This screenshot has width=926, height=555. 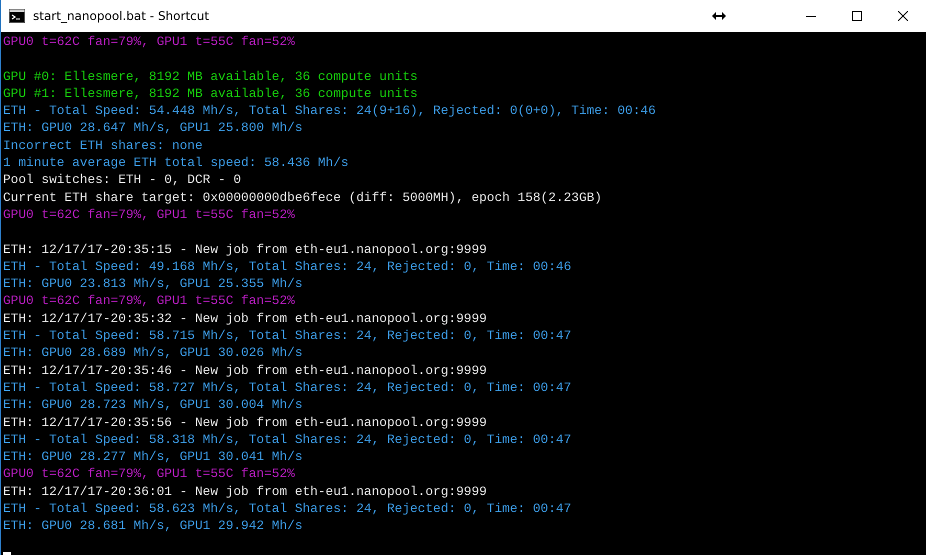 What do you see at coordinates (153, 353) in the screenshot?
I see `console-line: ETH: GPU0 28.689 Mh/s, GPU1 30.026 Mh/s` at bounding box center [153, 353].